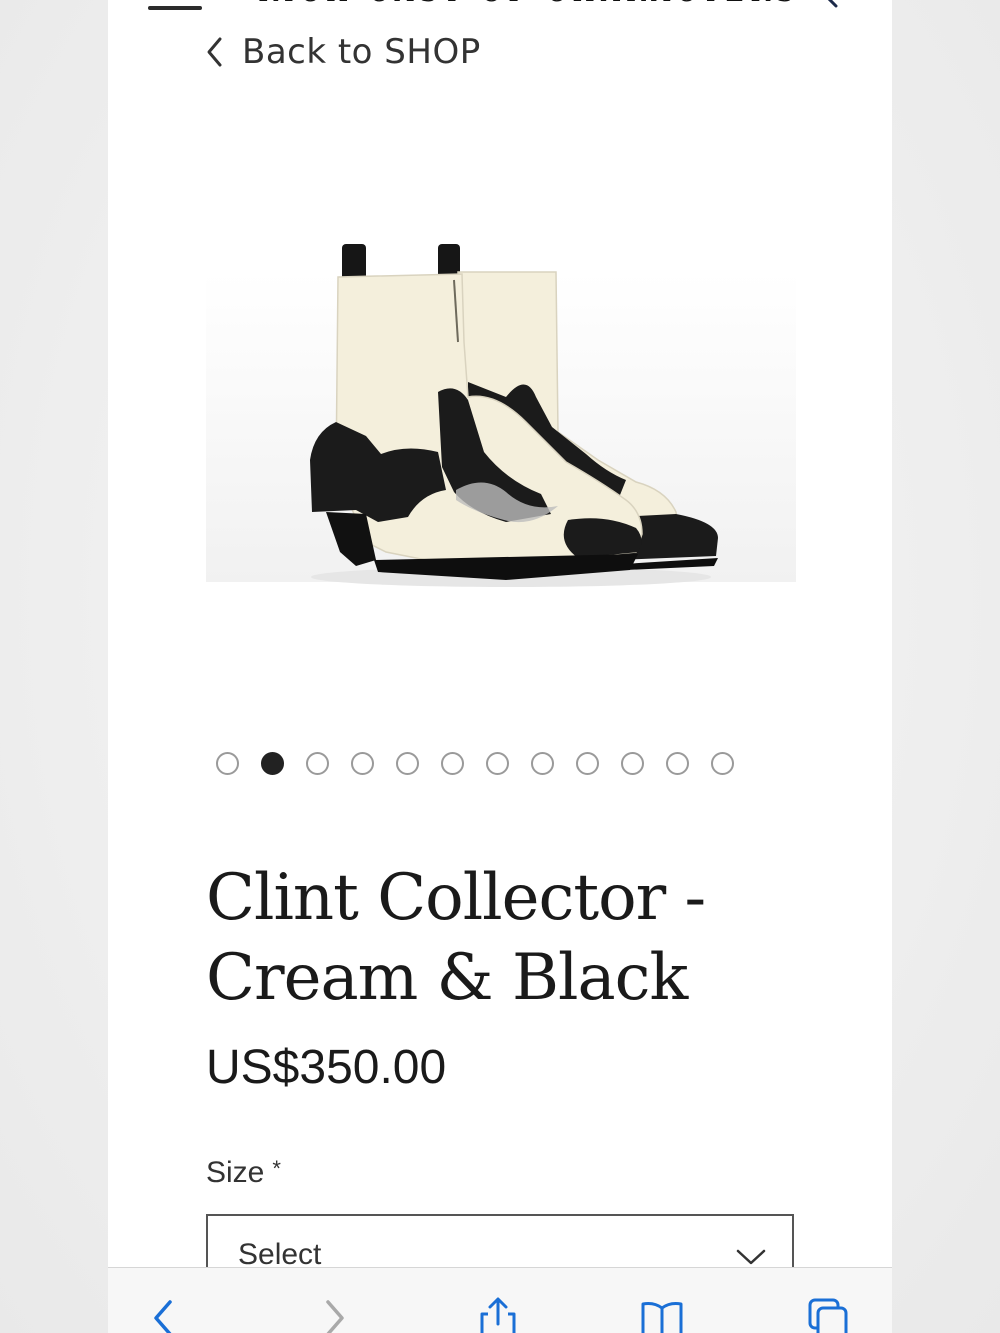 The width and height of the screenshot is (1000, 1333). I want to click on product-title: Clint Collector - Cream & Black, so click(506, 938).